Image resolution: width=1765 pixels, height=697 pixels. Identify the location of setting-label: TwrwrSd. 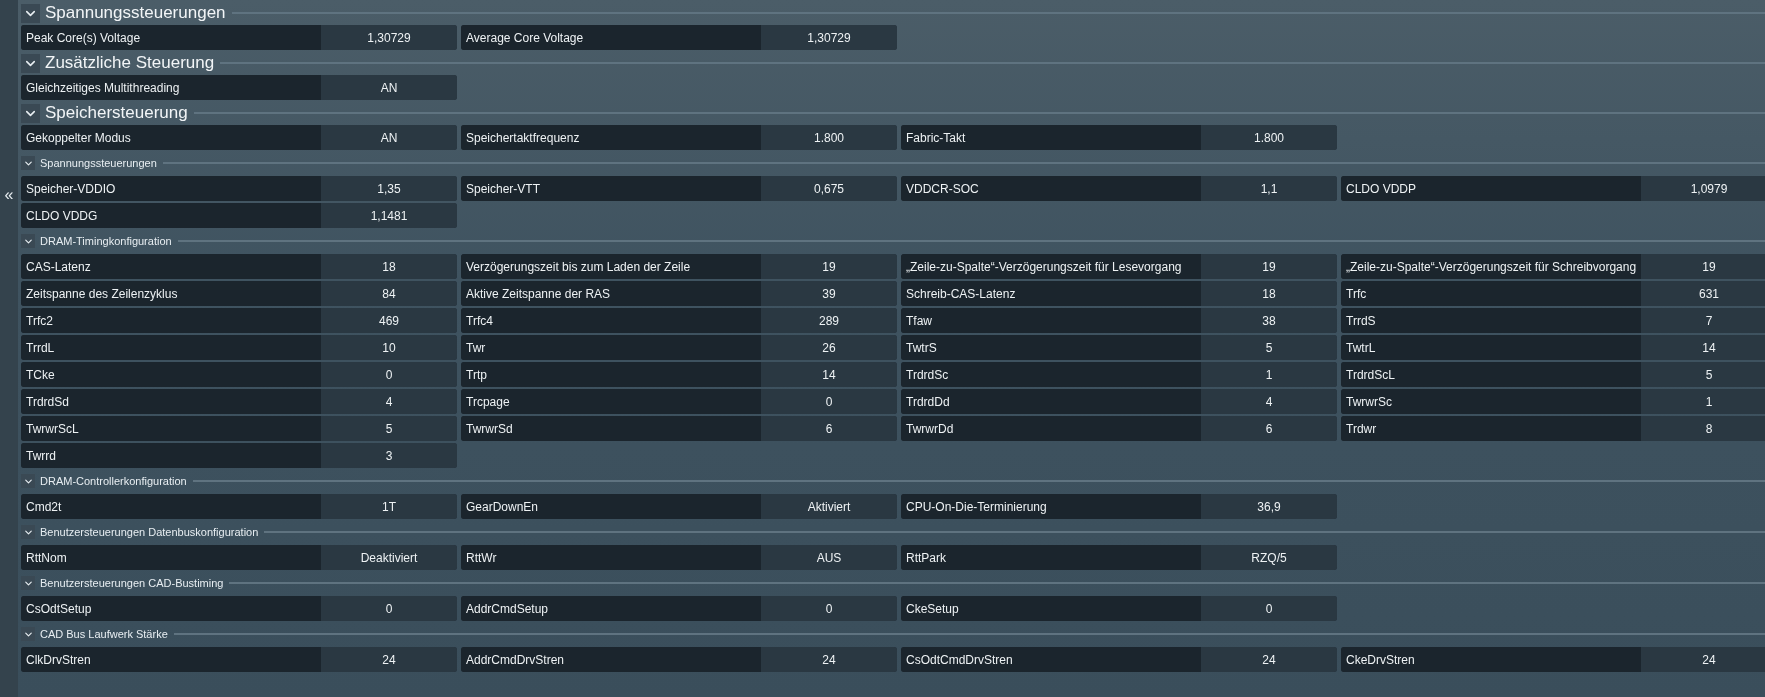
(611, 428).